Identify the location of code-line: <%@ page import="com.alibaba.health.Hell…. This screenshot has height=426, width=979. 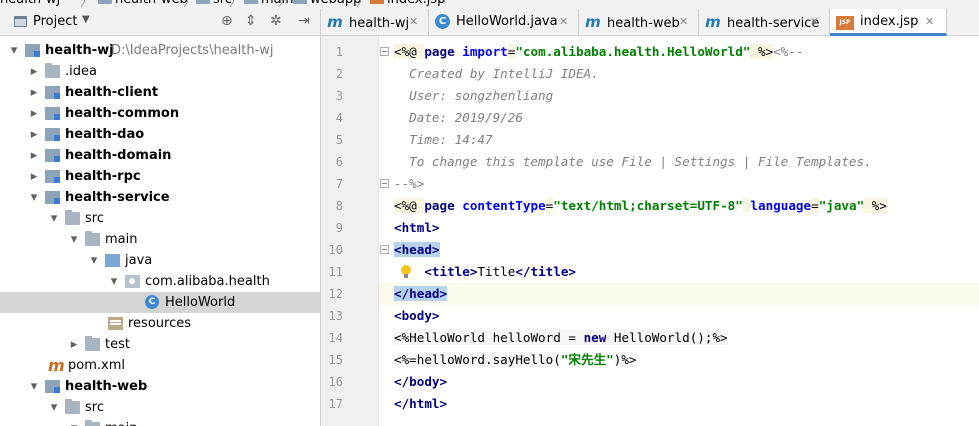
(599, 52).